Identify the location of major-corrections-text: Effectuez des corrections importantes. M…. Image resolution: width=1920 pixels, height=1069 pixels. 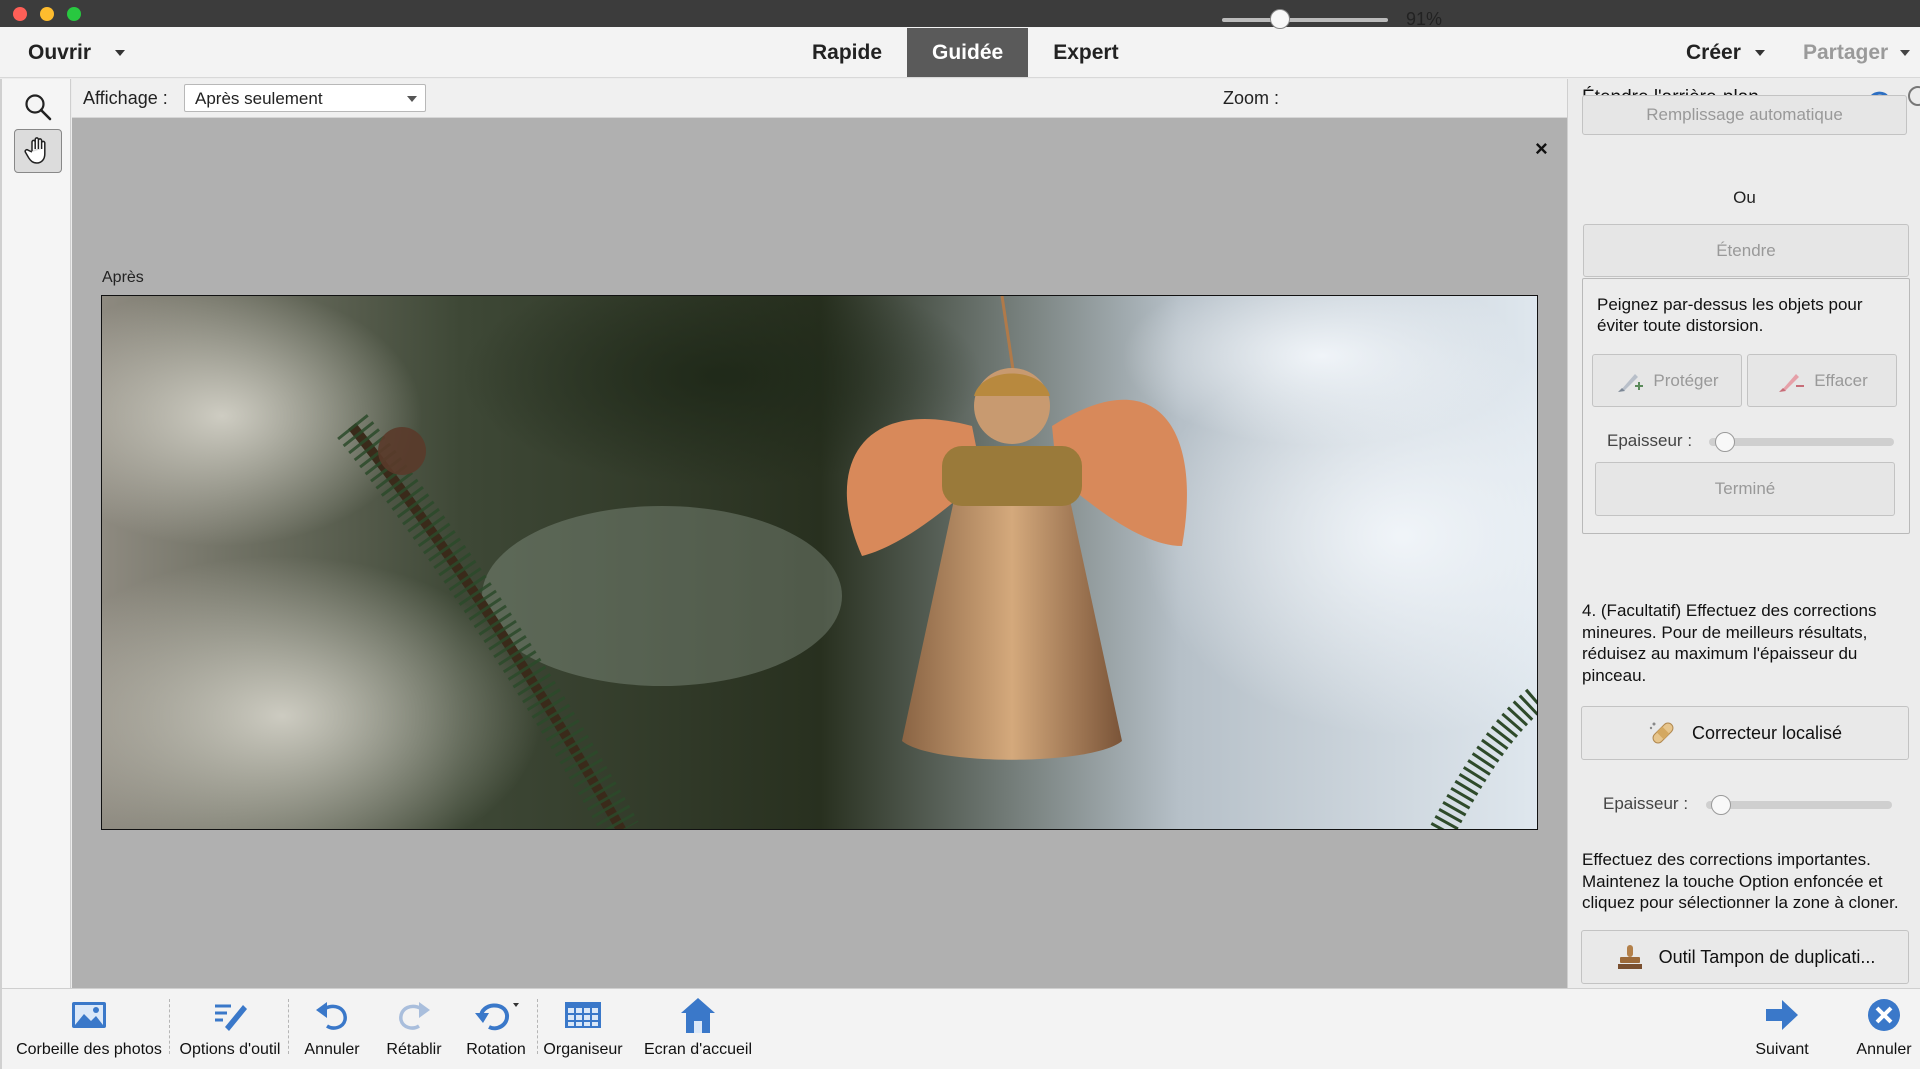
(1740, 881).